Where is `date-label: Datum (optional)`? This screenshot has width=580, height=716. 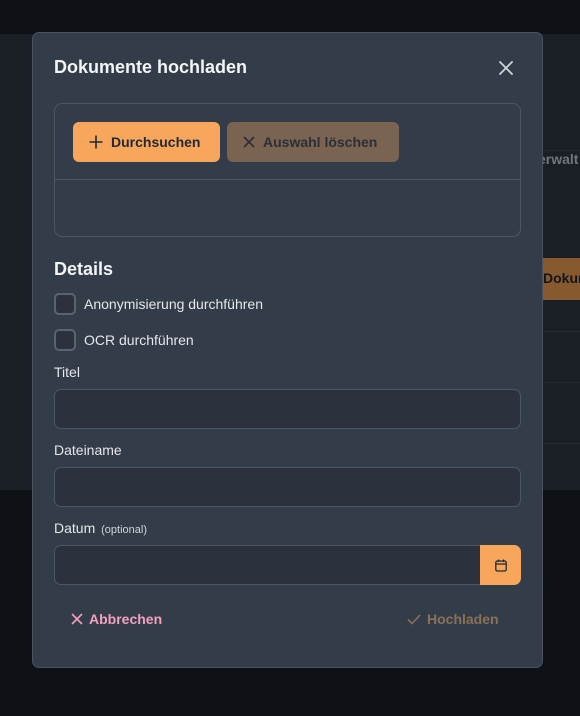
date-label: Datum (optional) is located at coordinates (100, 528).